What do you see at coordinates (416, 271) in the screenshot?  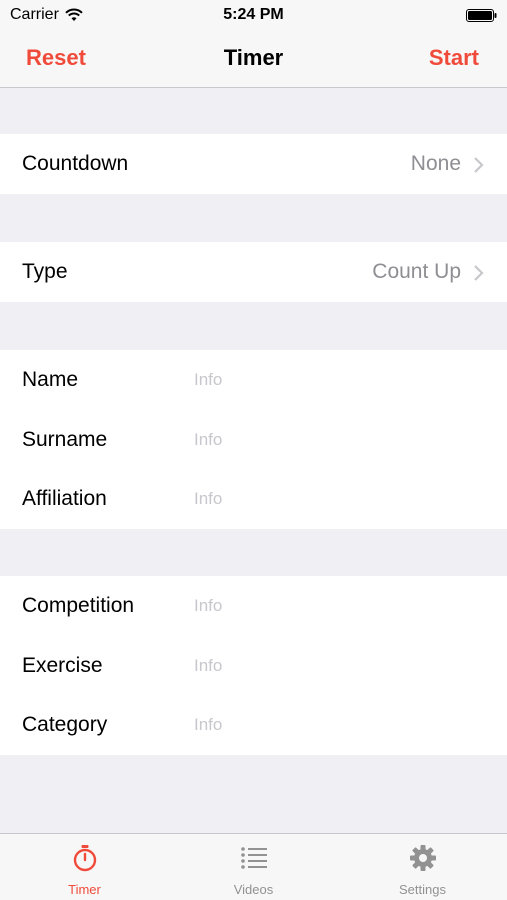 I see `type-value: Count Up` at bounding box center [416, 271].